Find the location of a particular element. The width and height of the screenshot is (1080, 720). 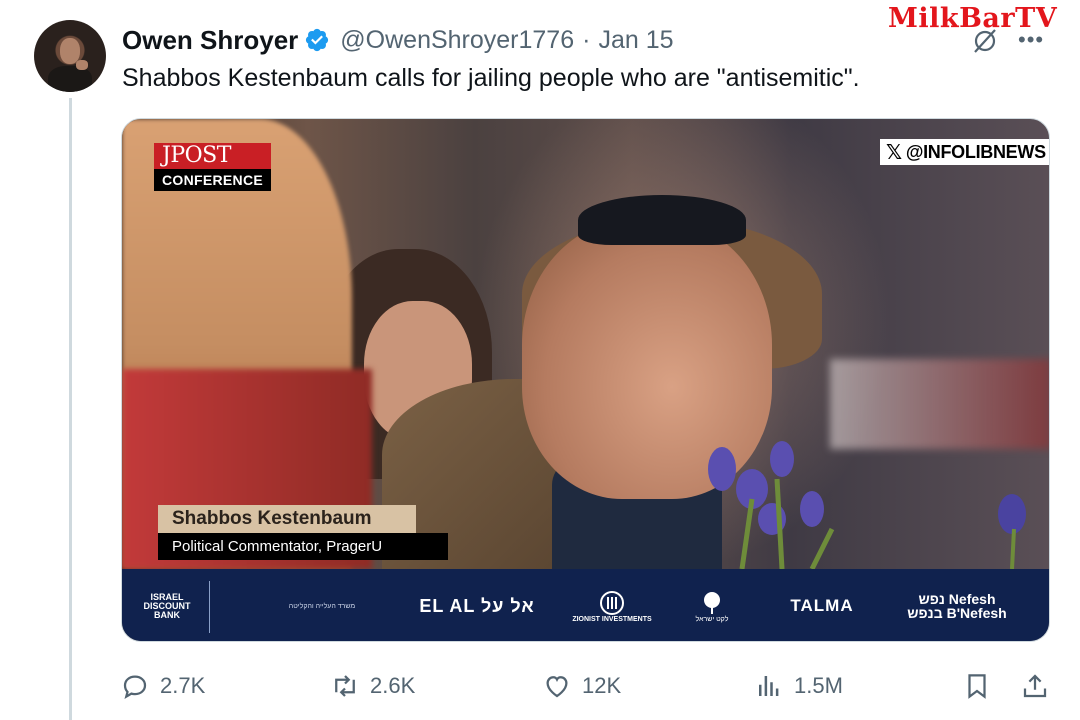

sponsor-leket-label: לקט ישראל is located at coordinates (712, 619).